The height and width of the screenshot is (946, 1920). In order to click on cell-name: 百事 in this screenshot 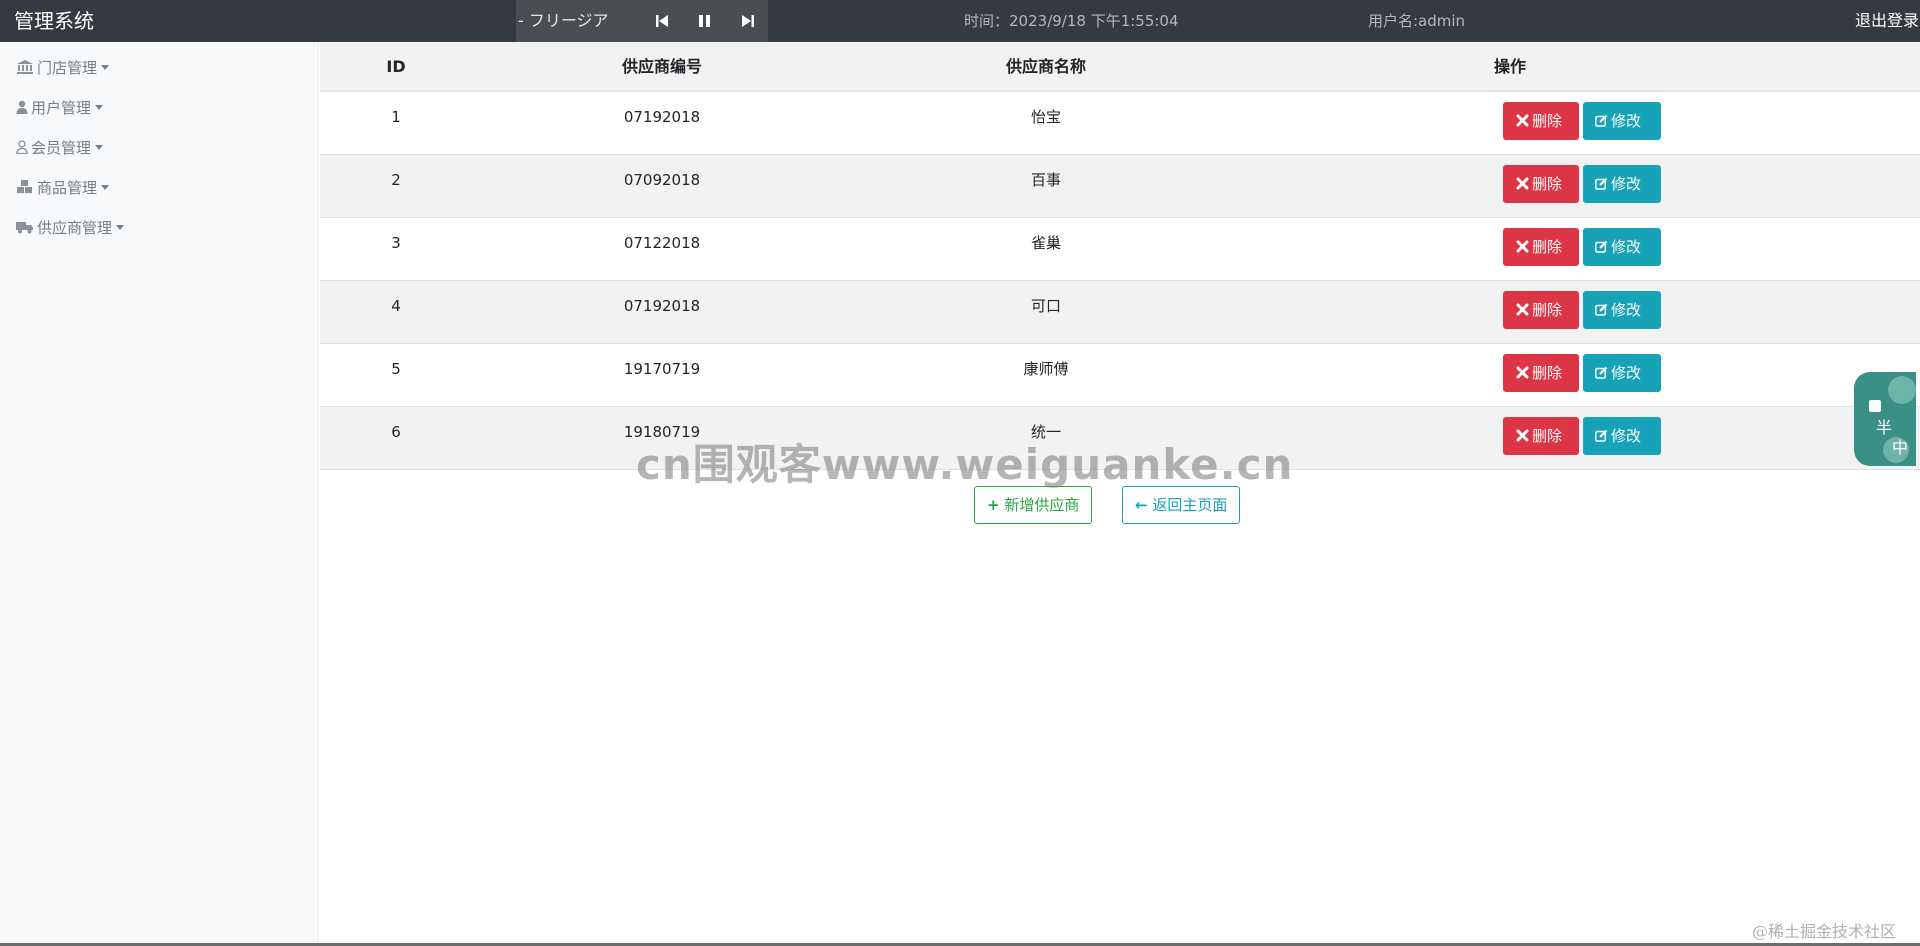, I will do `click(1045, 180)`.